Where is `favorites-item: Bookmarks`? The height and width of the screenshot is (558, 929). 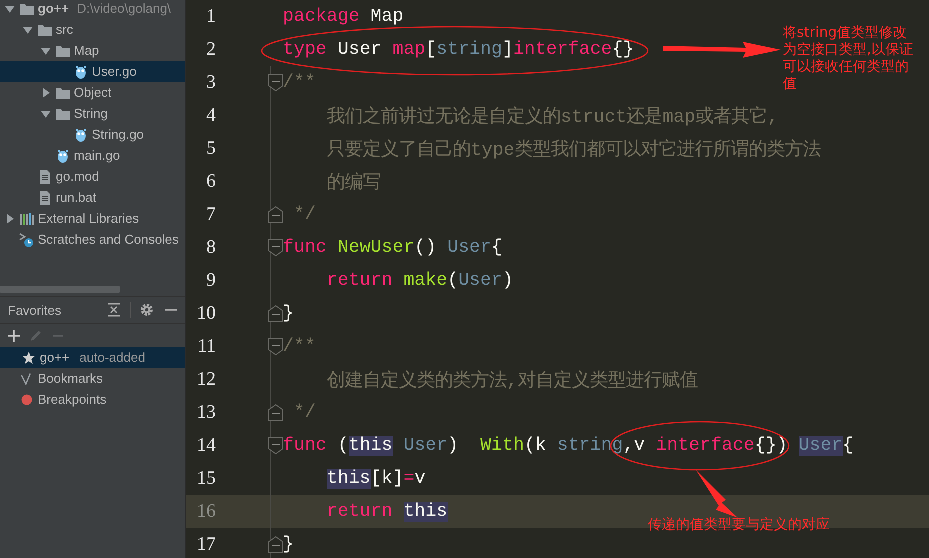
favorites-item: Bookmarks is located at coordinates (92, 378).